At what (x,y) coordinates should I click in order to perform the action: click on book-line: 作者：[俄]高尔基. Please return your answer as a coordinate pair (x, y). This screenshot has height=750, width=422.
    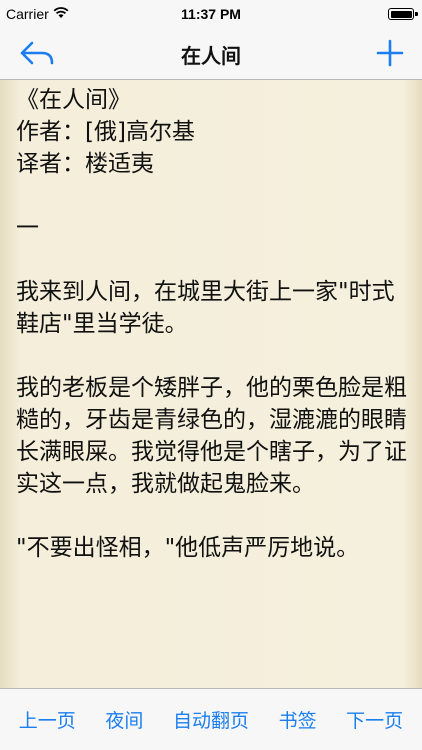
    Looking at the image, I should click on (105, 132).